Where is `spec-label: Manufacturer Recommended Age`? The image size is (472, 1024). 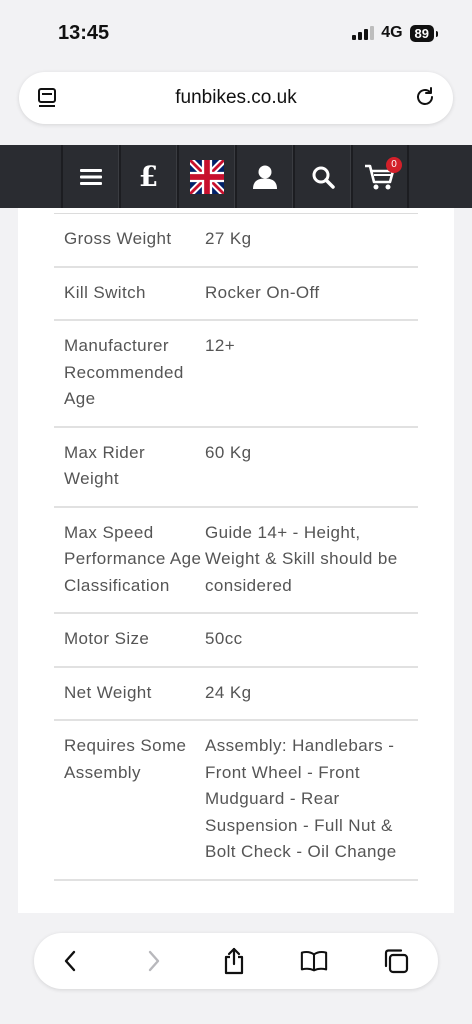
spec-label: Manufacturer Recommended Age is located at coordinates (124, 372).